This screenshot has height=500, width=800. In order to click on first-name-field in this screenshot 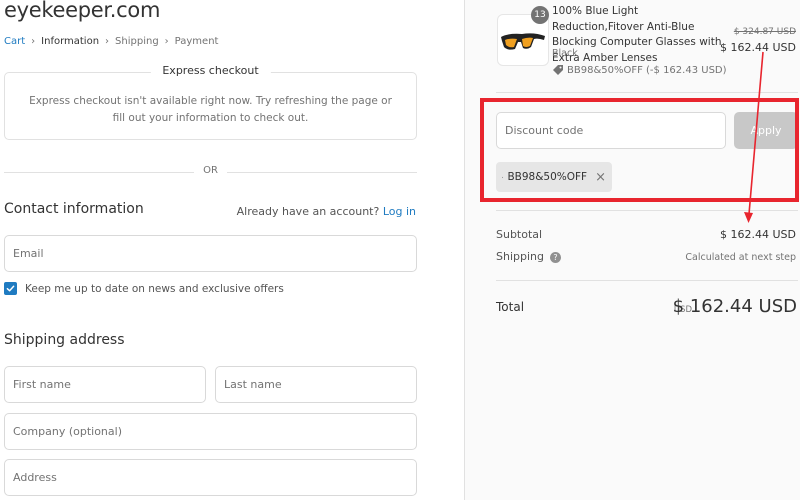, I will do `click(105, 384)`.